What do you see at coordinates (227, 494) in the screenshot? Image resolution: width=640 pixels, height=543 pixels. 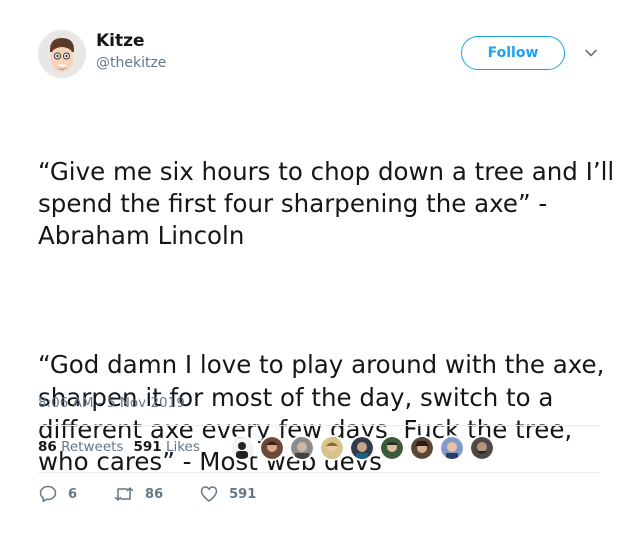 I see `like-button: 591` at bounding box center [227, 494].